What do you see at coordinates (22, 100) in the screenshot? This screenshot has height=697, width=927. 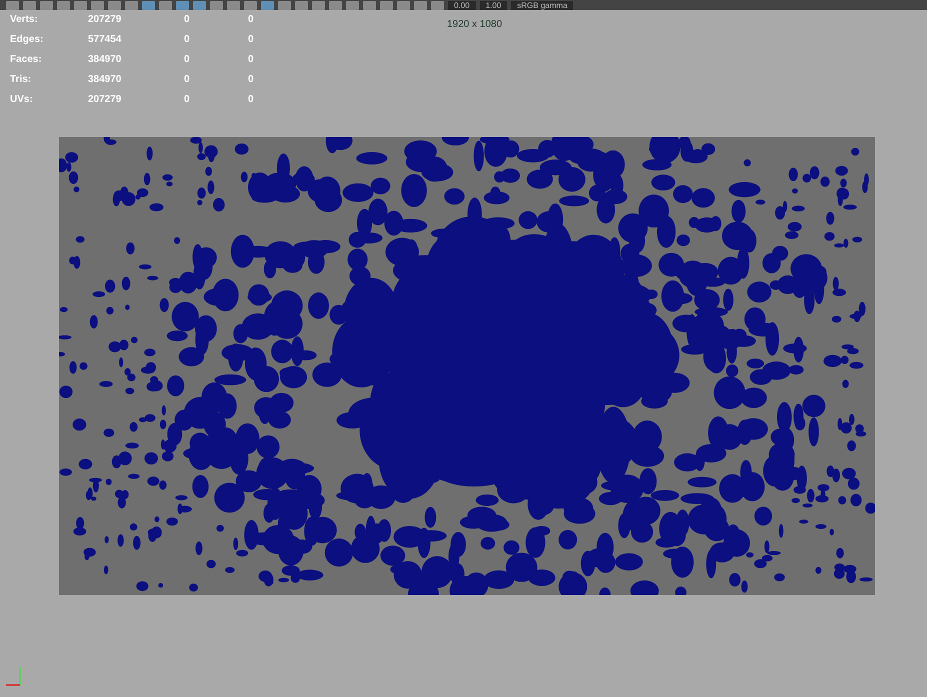 I see `stat-label: UVs:` at bounding box center [22, 100].